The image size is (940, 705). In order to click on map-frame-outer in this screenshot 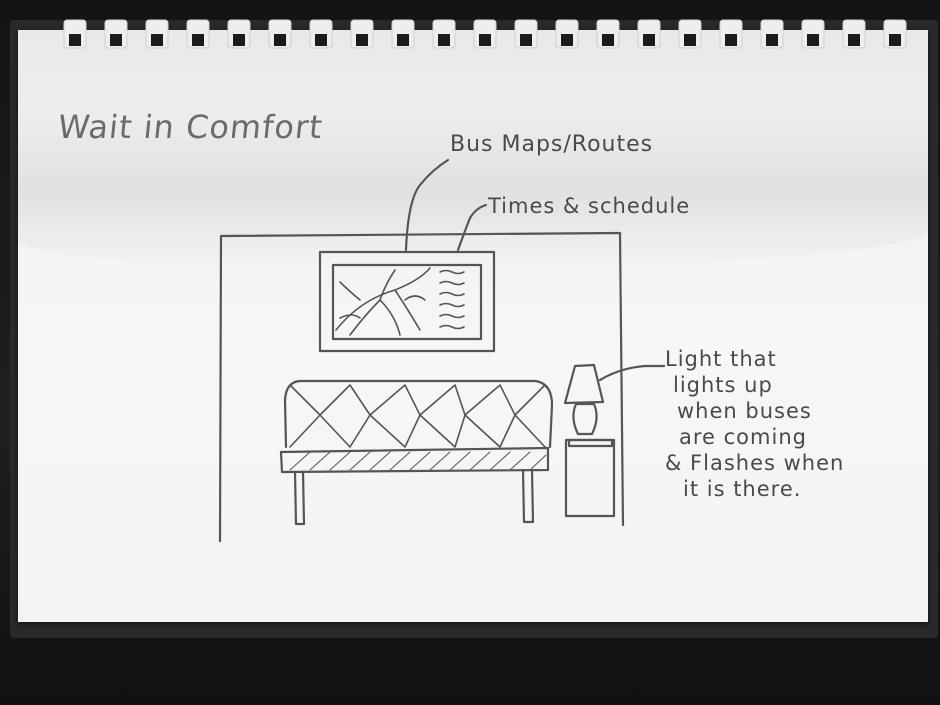, I will do `click(407, 301)`.